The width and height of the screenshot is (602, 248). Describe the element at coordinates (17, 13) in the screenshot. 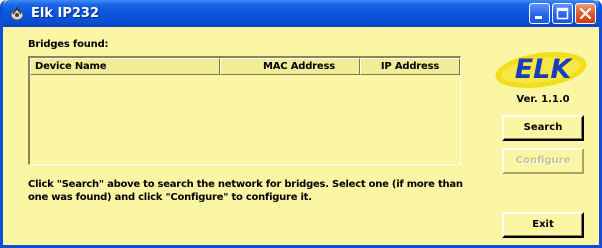

I see `app-icon` at that location.